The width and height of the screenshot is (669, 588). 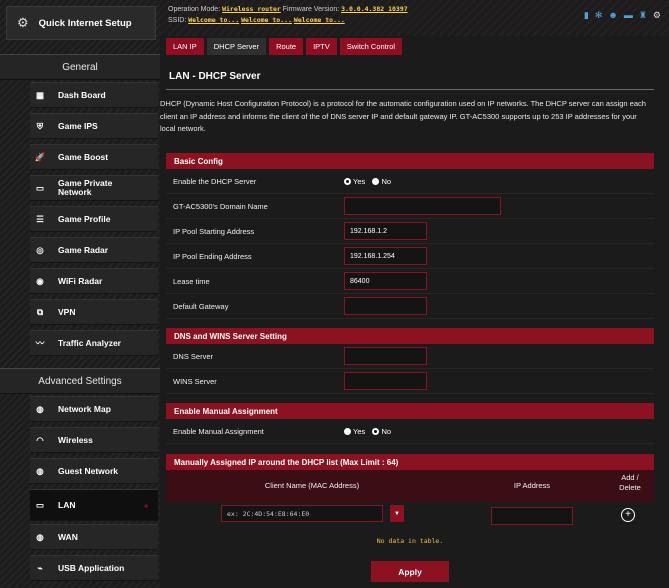 I want to click on dhcp-yes-radio: Yes, so click(x=354, y=181).